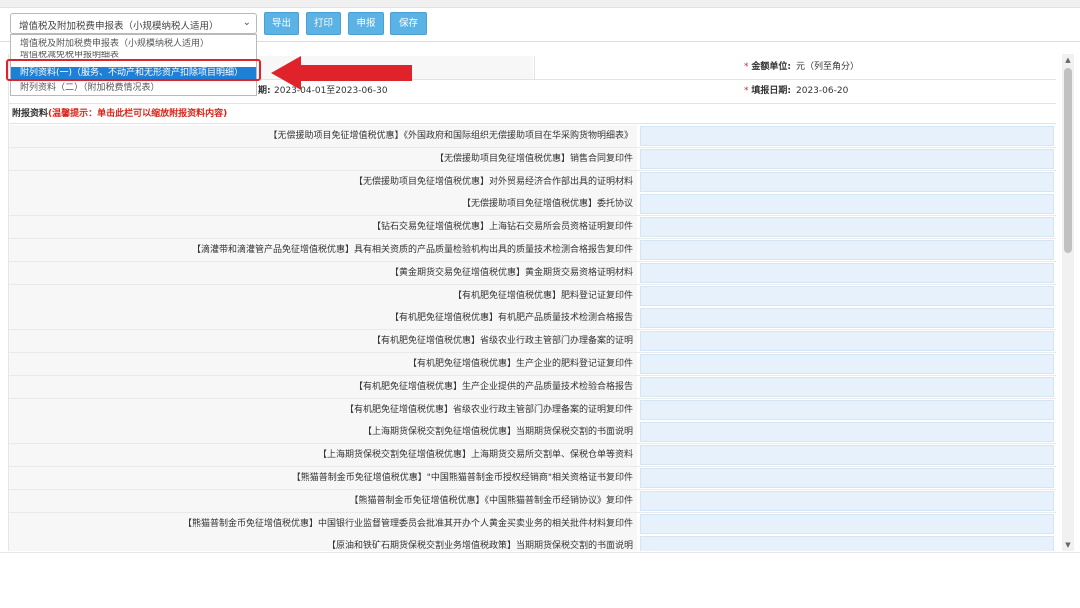  I want to click on attachment-label: 【原油和铁矿石期货保税交割业务增值税政策】当期期货保税交割的书面说明, so click(323, 543).